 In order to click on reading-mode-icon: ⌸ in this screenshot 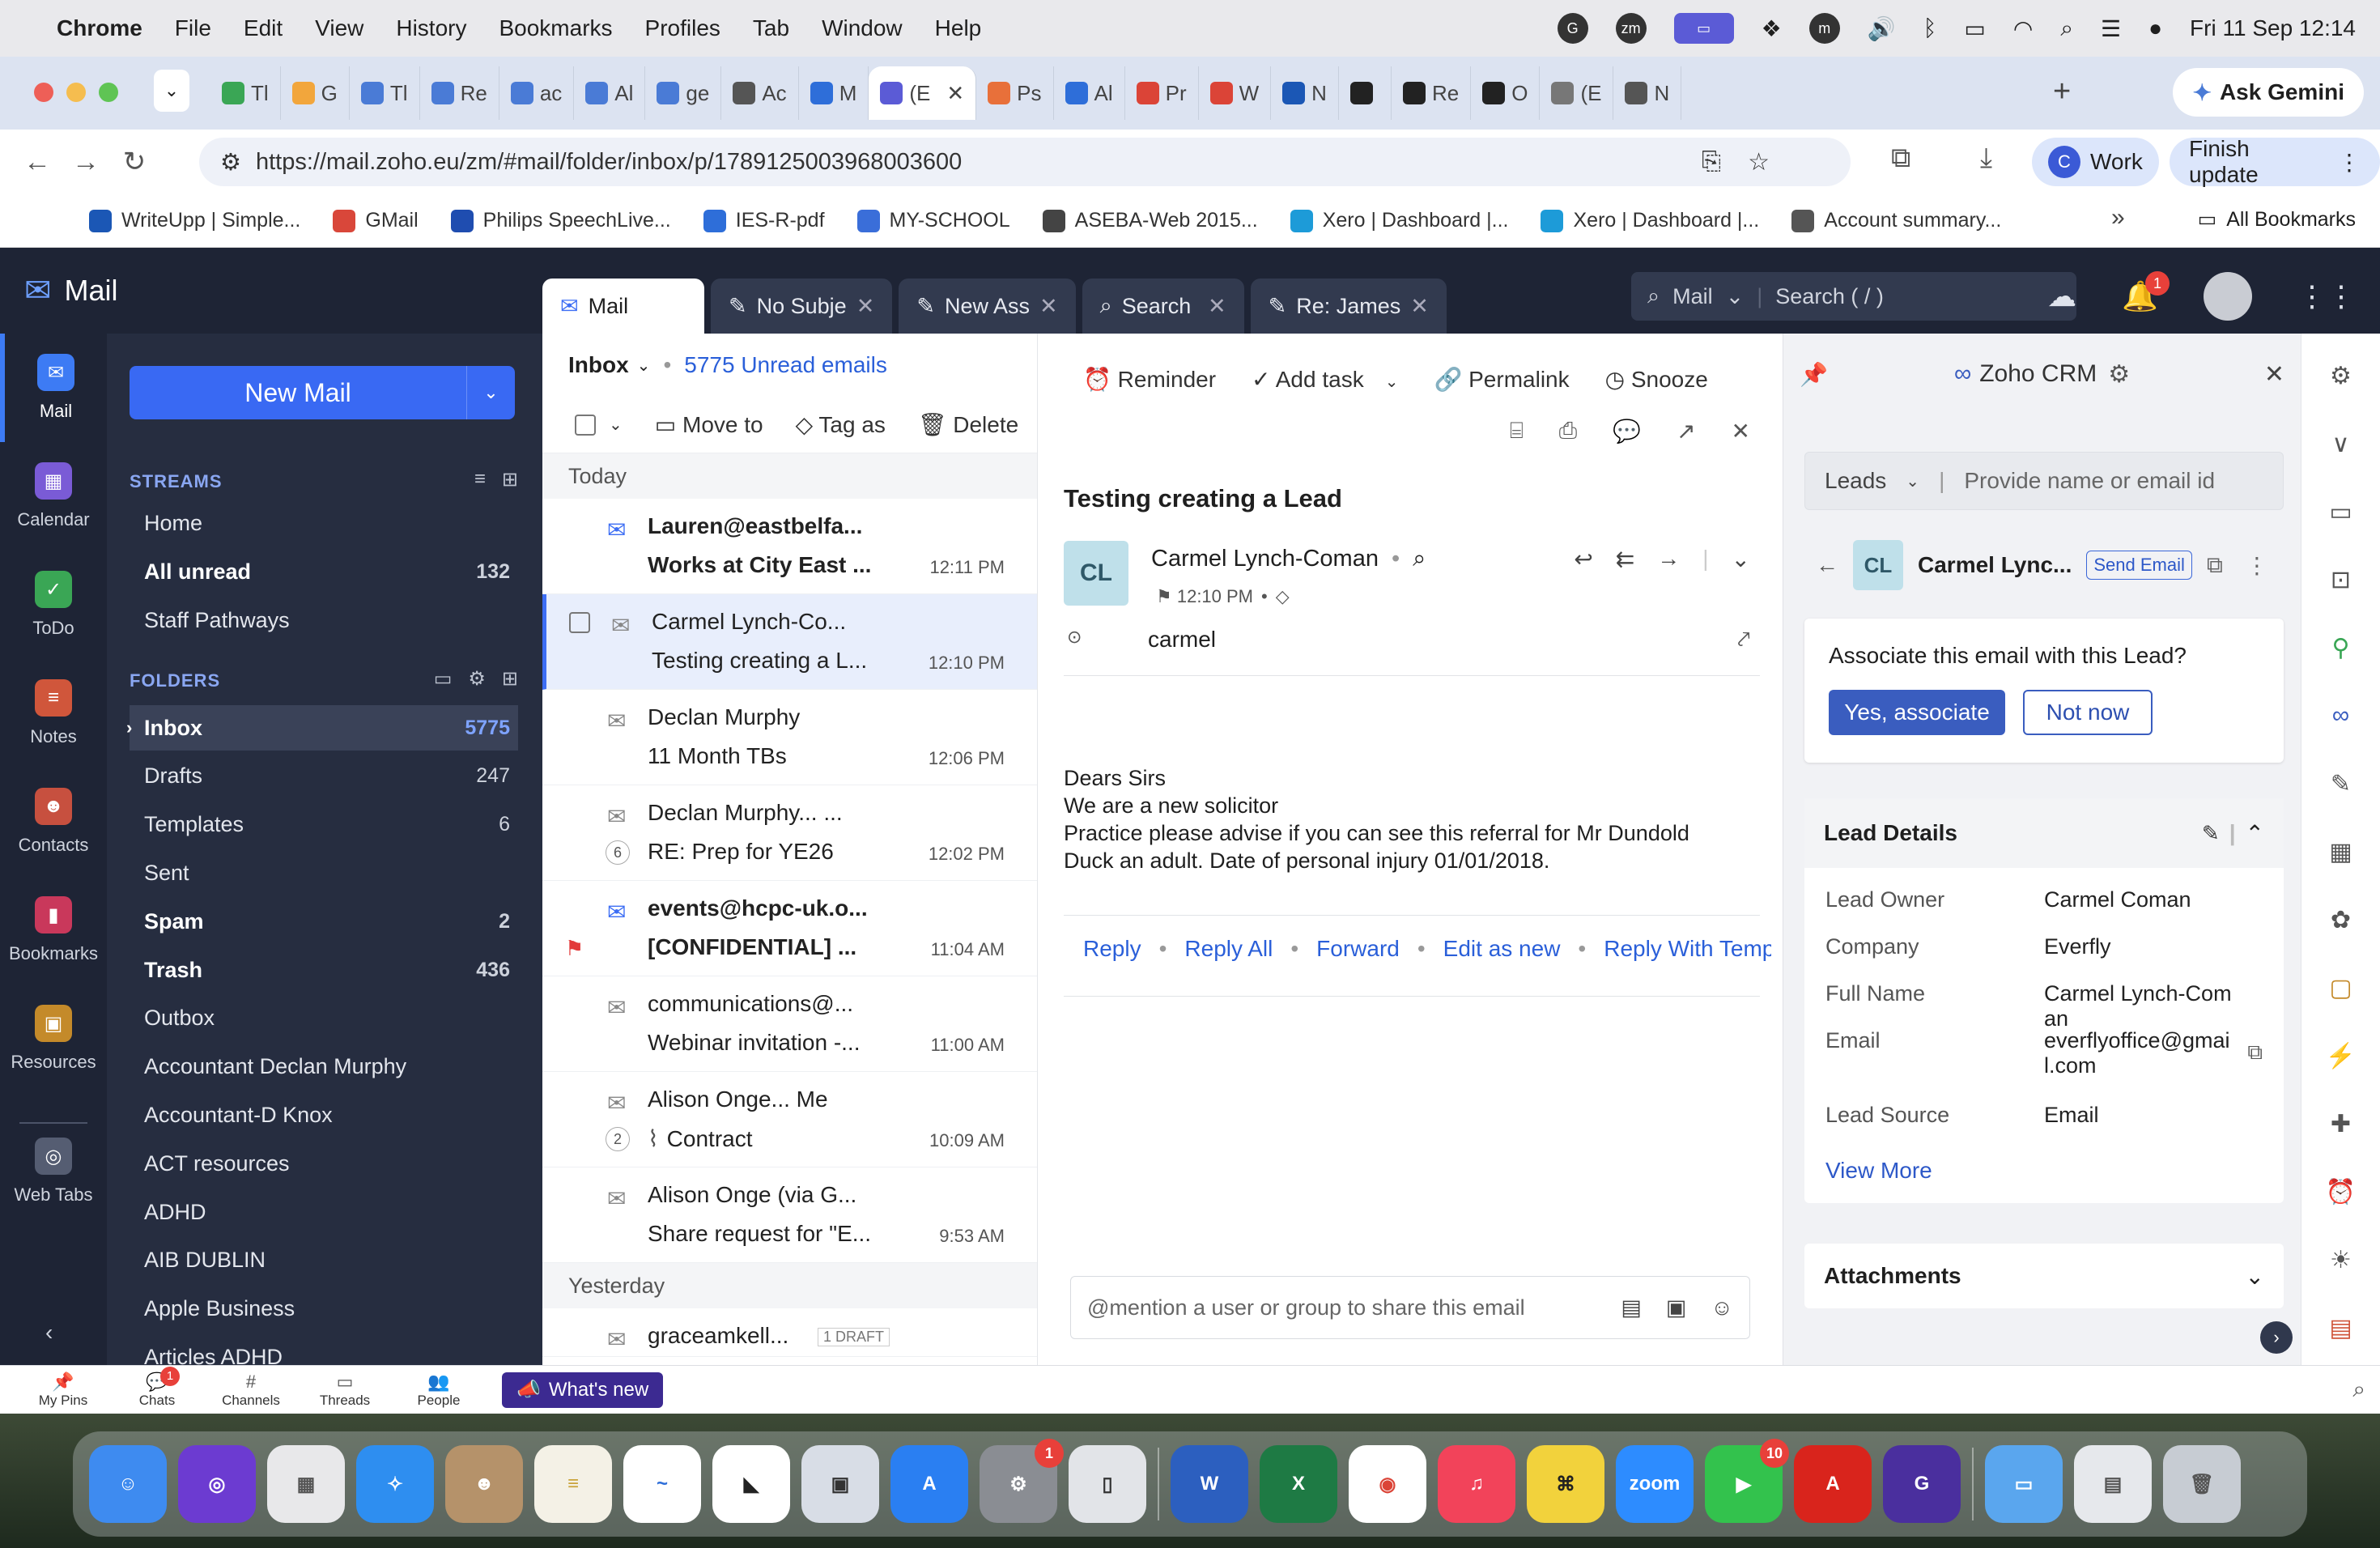, I will do `click(1517, 431)`.